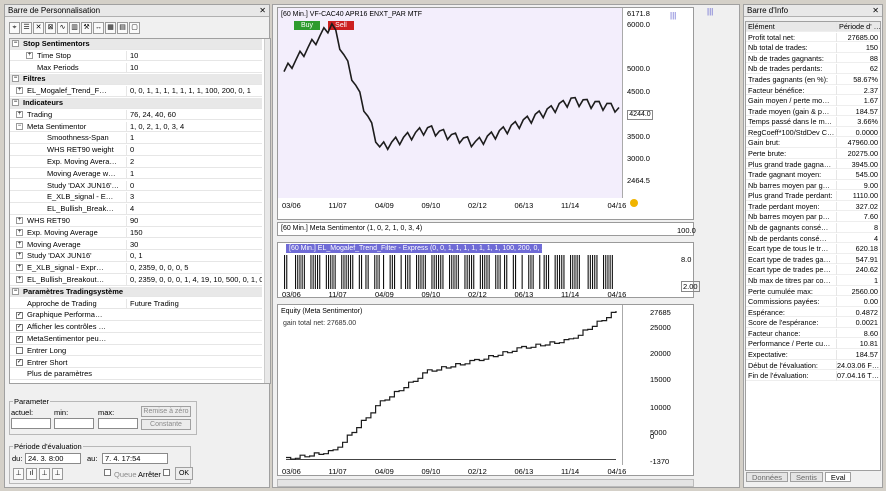 The width and height of the screenshot is (886, 491). Describe the element at coordinates (74, 28) in the screenshot. I see `bars-icon: ▥` at that location.